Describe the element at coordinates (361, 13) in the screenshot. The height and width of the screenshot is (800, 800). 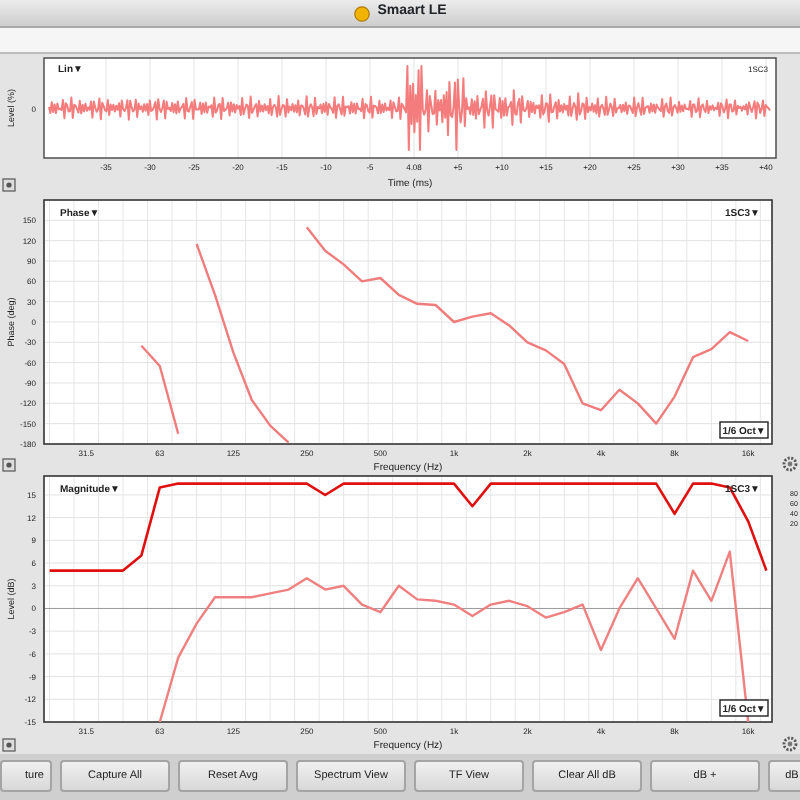
I see `app-icon` at that location.